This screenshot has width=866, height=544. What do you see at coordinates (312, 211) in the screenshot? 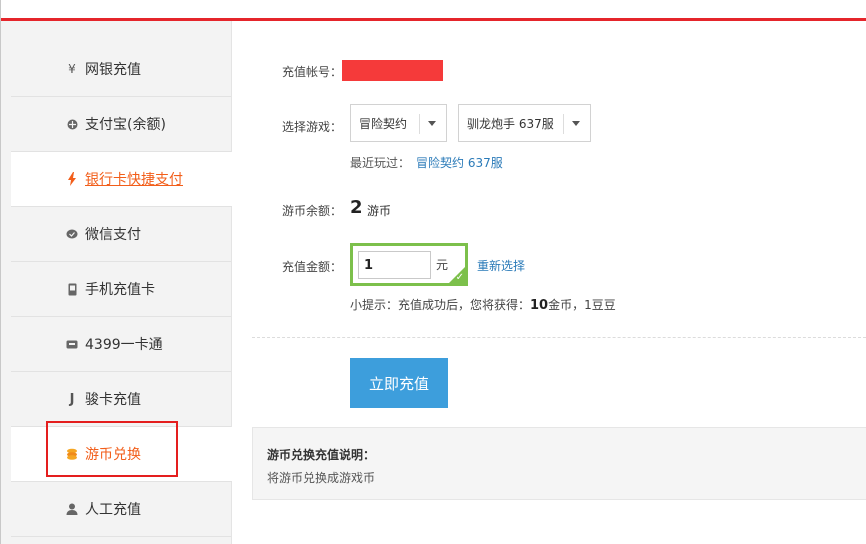
I see `balance-label: 游币余额：` at bounding box center [312, 211].